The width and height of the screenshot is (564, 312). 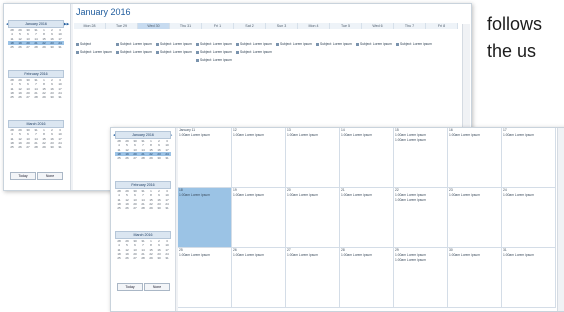 What do you see at coordinates (122, 26) in the screenshot?
I see `weekday-column-header: Tue 29` at bounding box center [122, 26].